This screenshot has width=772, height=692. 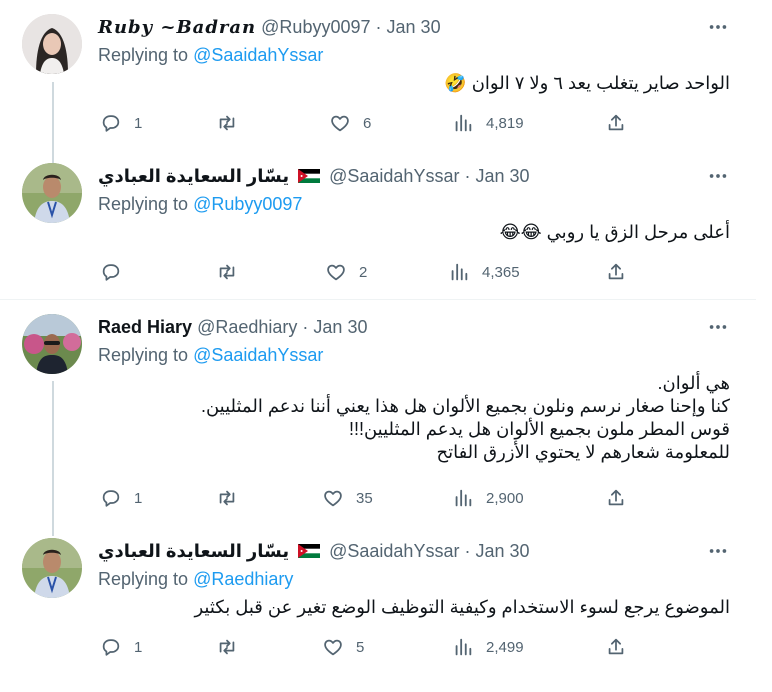 I want to click on reply-button: 1, so click(x=121, y=647).